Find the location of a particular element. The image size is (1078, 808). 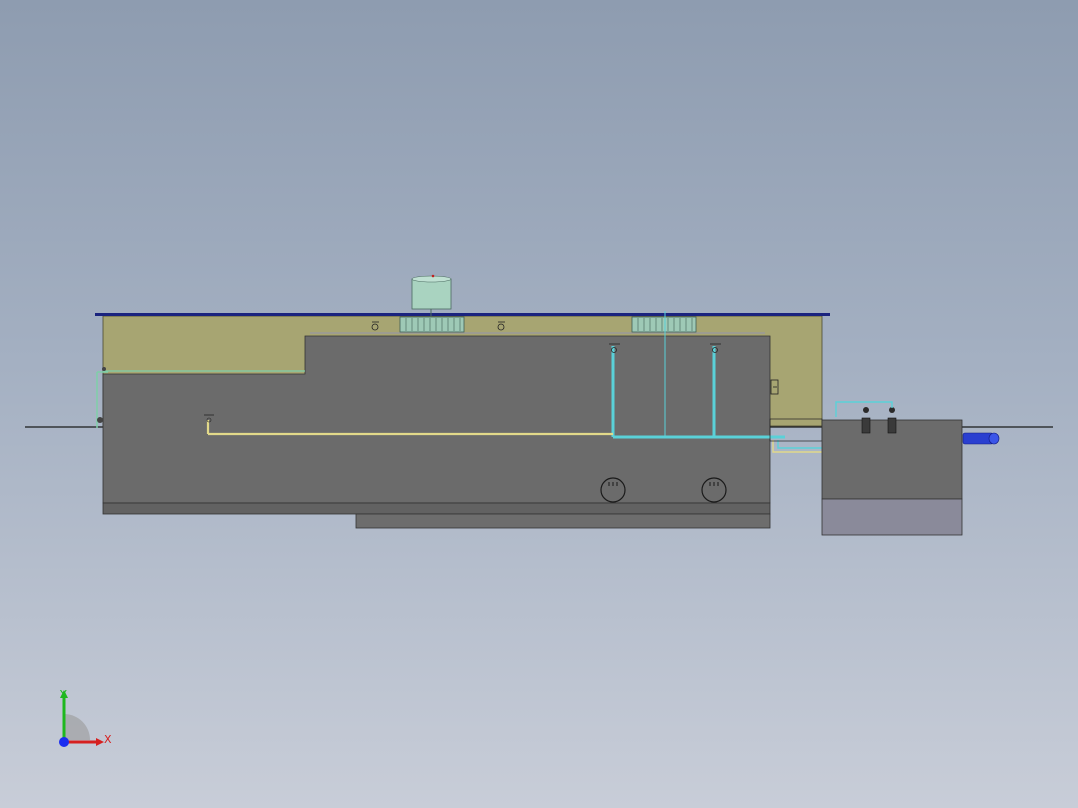

dosing-tank is located at coordinates (431, 295).